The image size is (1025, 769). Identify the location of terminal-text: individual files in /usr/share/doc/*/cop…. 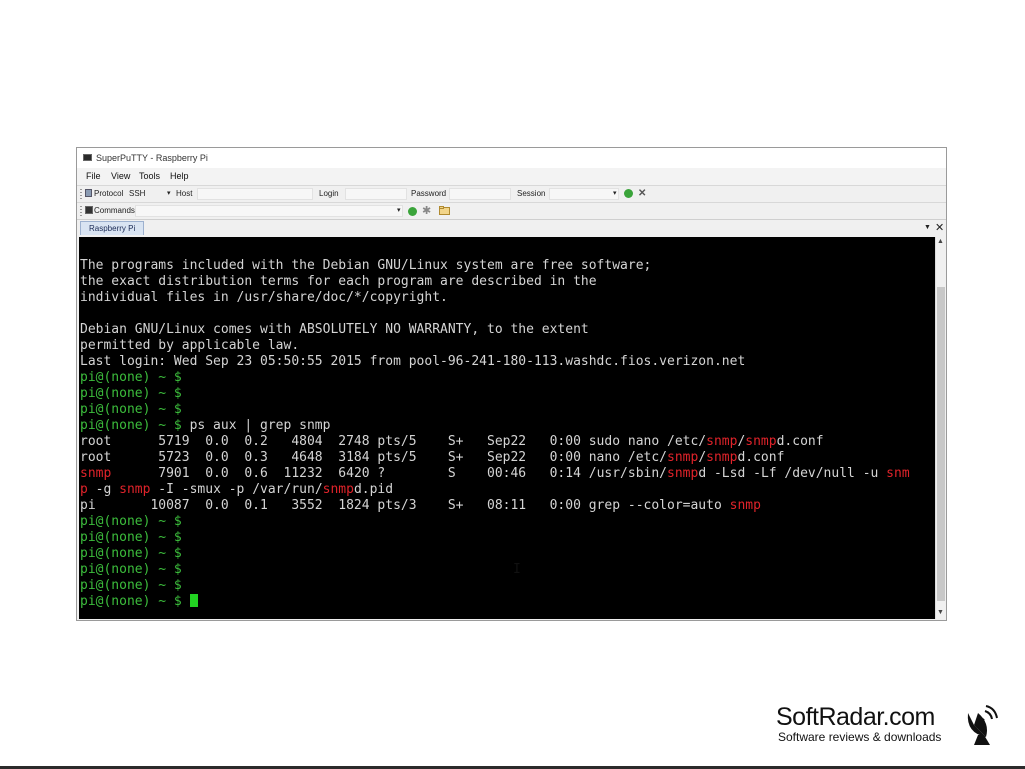
(264, 297).